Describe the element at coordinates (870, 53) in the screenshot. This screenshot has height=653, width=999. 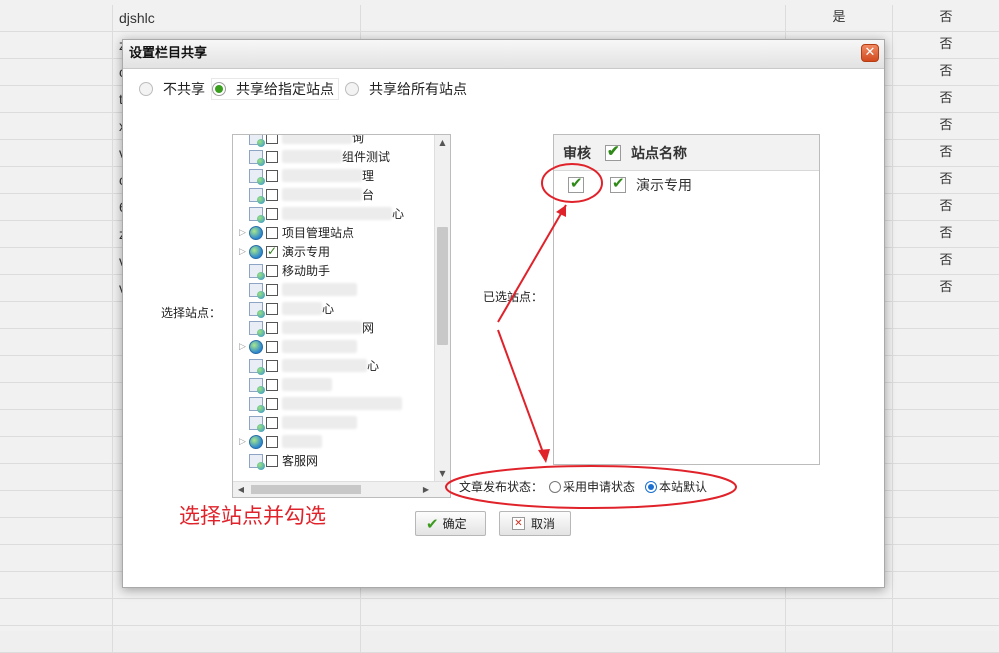
I see `close-icon: ✕` at that location.